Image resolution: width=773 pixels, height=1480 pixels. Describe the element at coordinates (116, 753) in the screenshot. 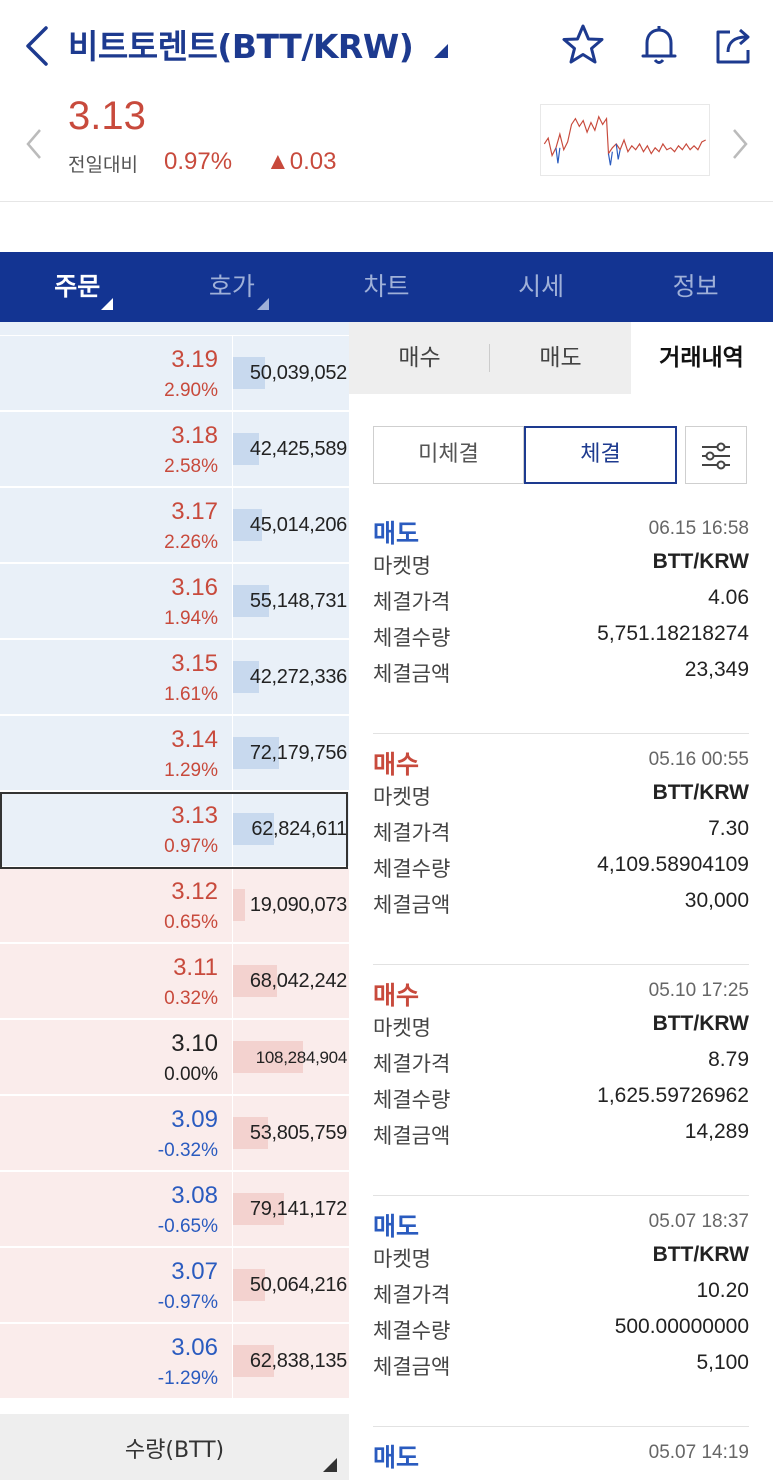

I see `orderbook-price-cell: 3.14 1.29%` at that location.